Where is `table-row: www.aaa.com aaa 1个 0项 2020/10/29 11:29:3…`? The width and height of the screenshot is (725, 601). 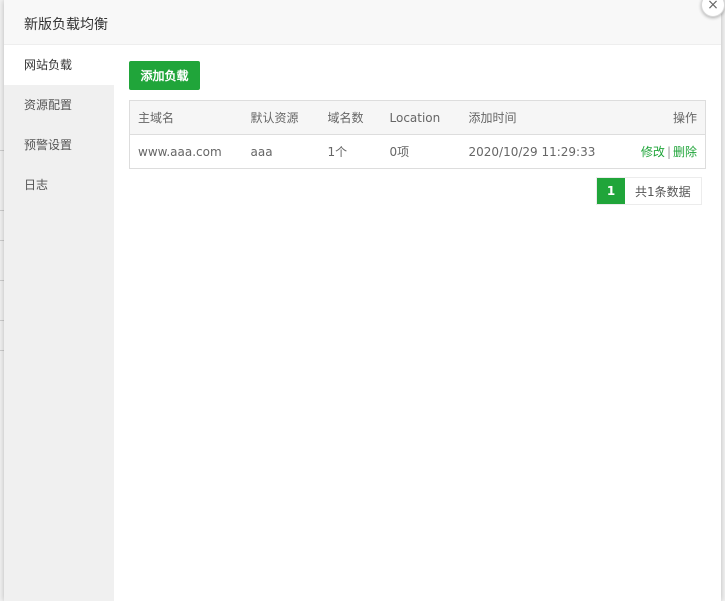
table-row: www.aaa.com aaa 1个 0项 2020/10/29 11:29:3… is located at coordinates (418, 152).